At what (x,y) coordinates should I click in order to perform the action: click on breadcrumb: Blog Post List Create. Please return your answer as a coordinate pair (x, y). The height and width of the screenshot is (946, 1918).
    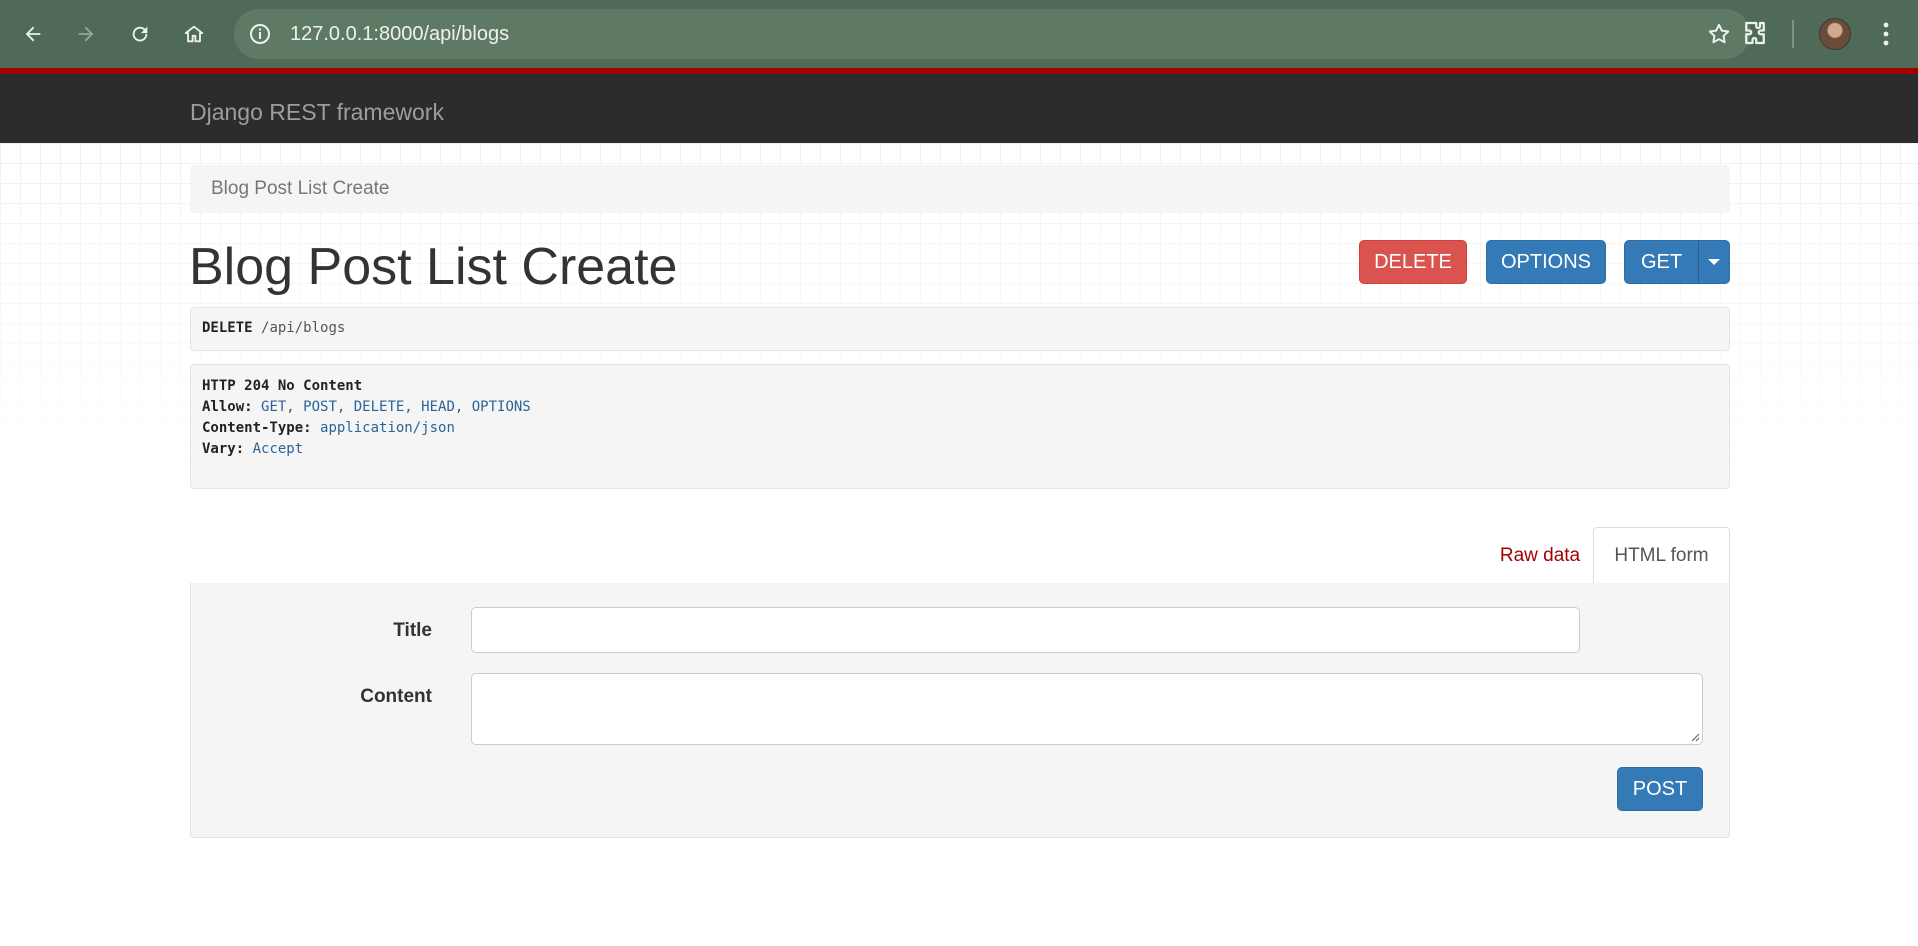
    Looking at the image, I should click on (960, 189).